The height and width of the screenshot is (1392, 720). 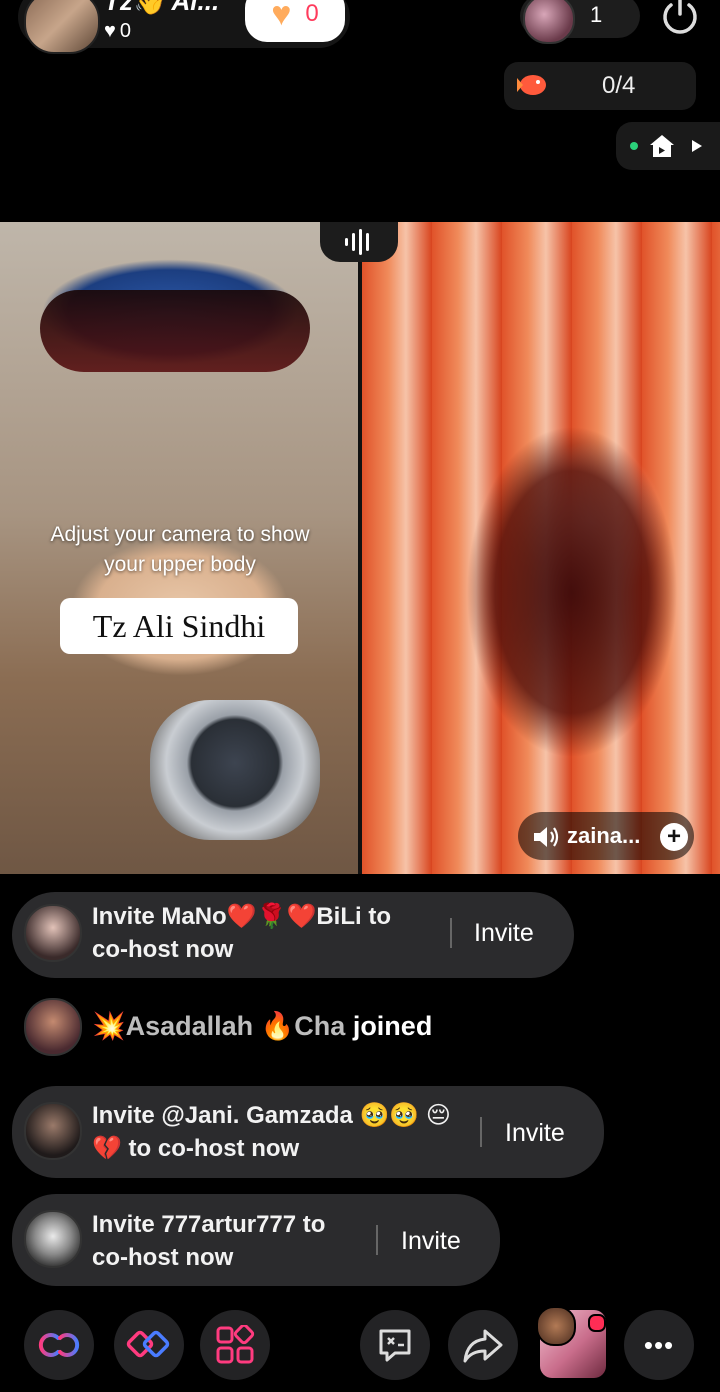 I want to click on host-avatar, so click(x=62, y=27).